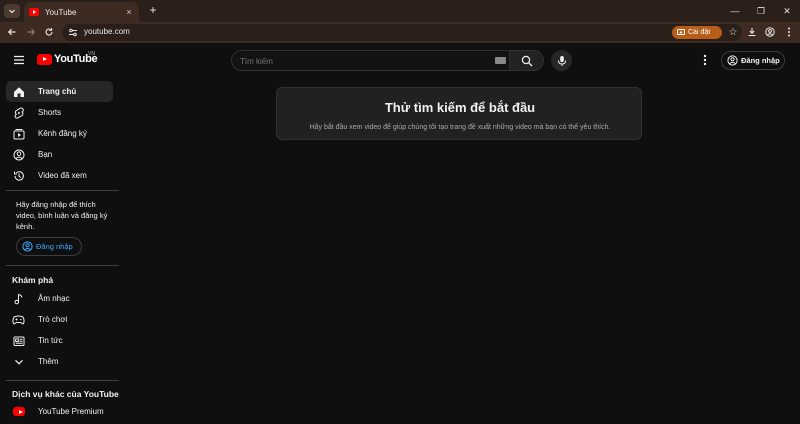 This screenshot has width=800, height=424. I want to click on sidebar-item-label: Bạn, so click(45, 154).